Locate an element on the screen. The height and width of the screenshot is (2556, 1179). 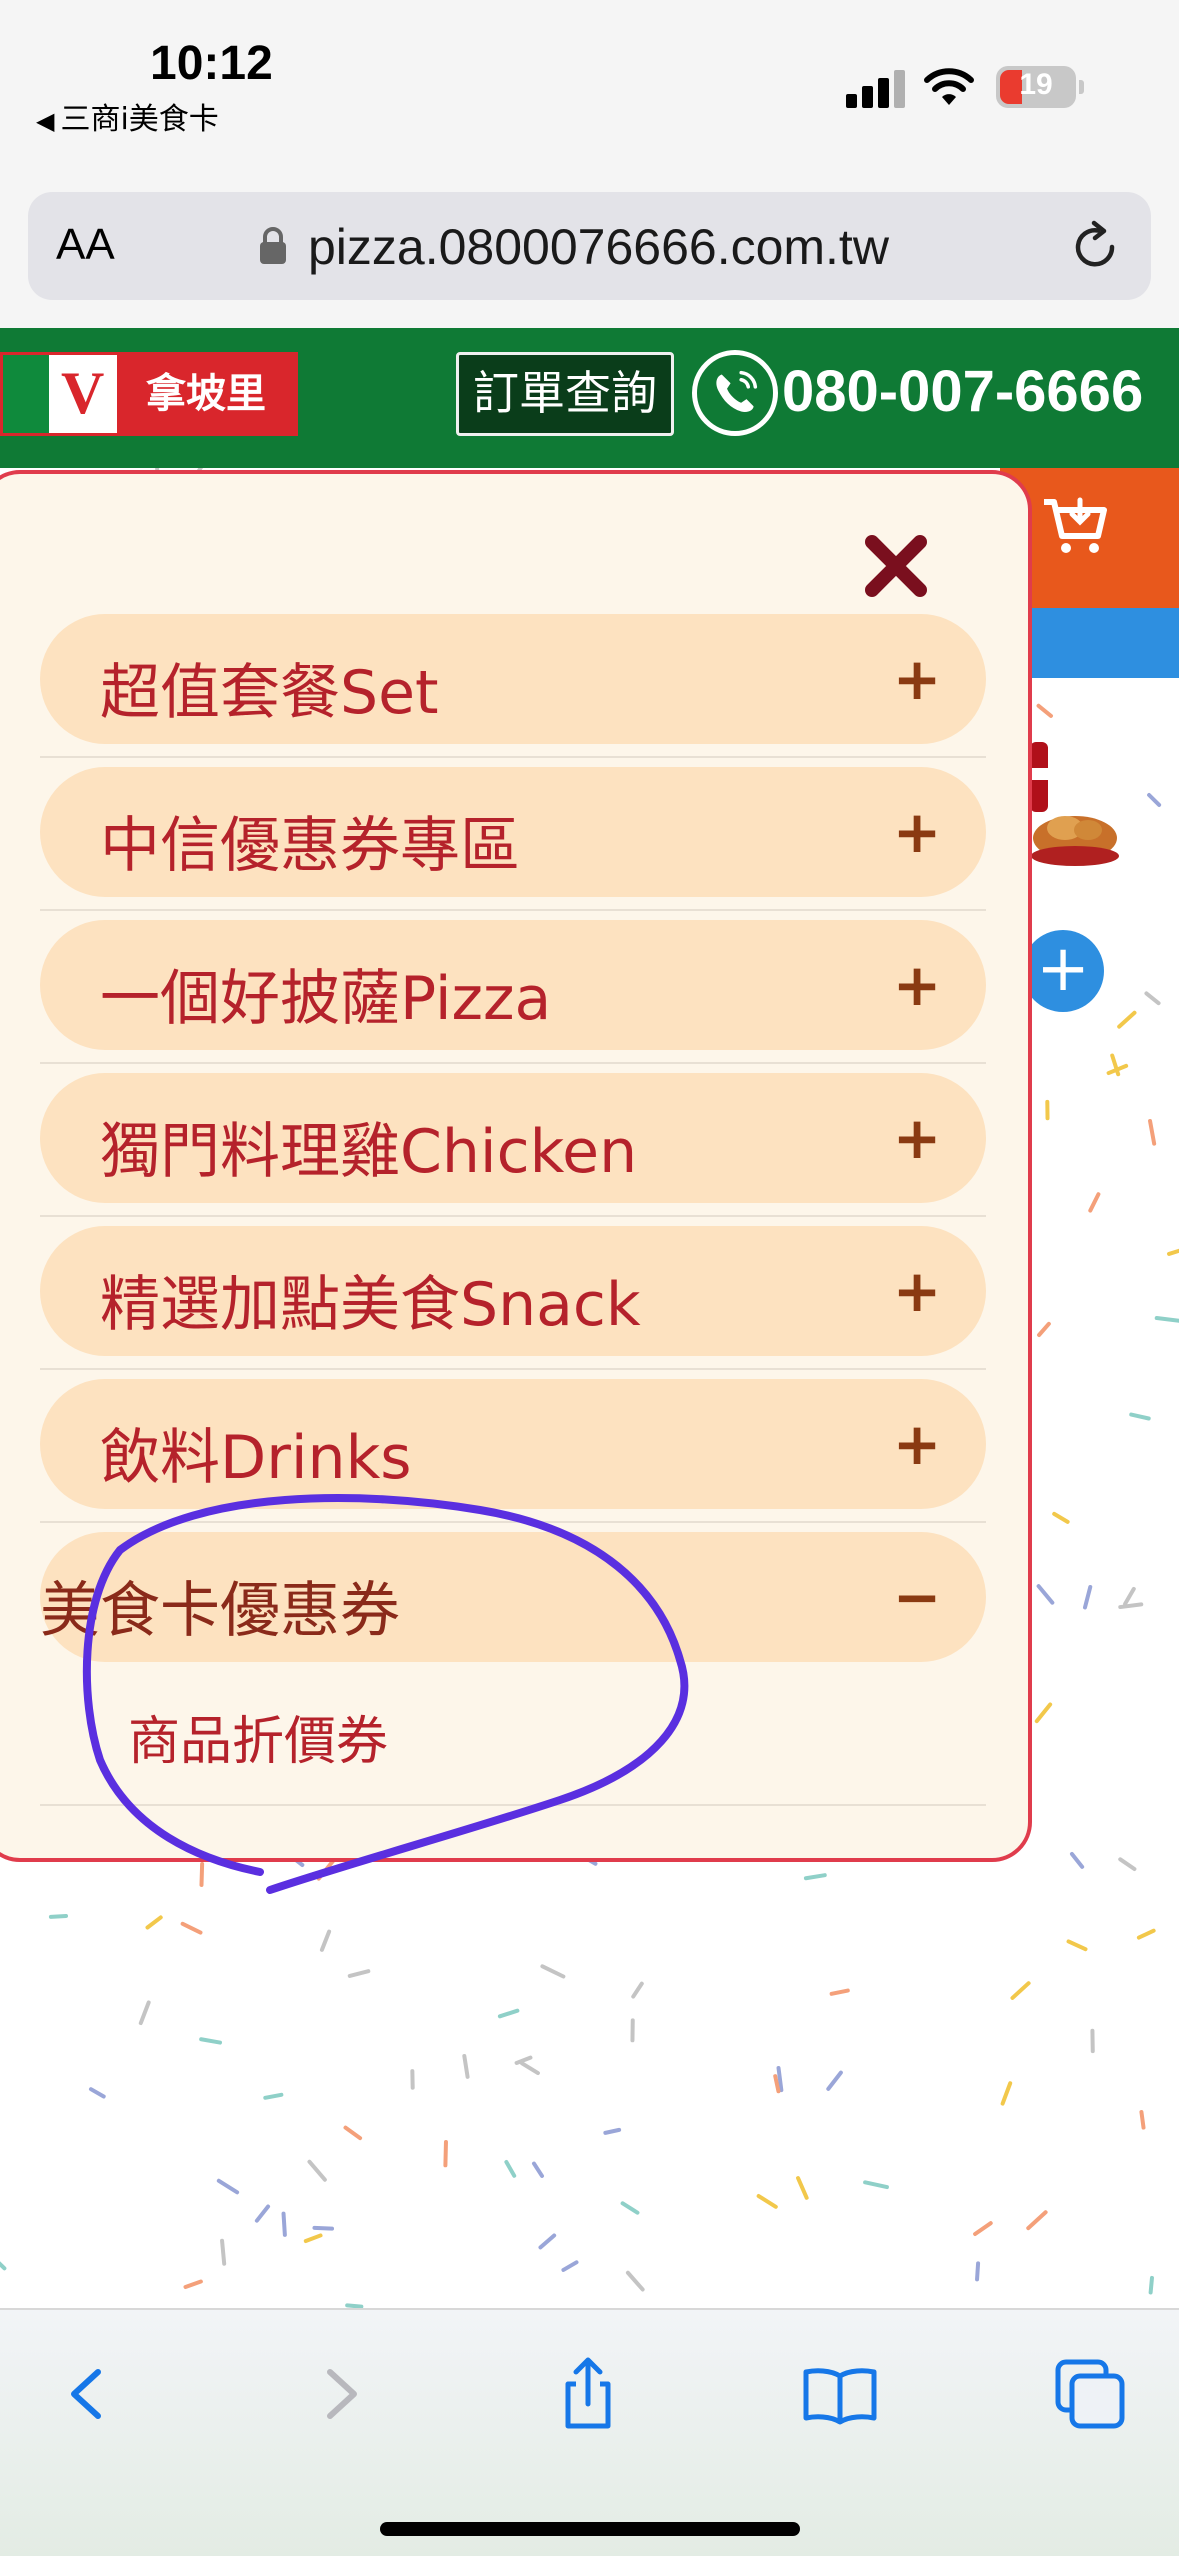
menu-item-drinks: 飲料Drinks + is located at coordinates (513, 1444).